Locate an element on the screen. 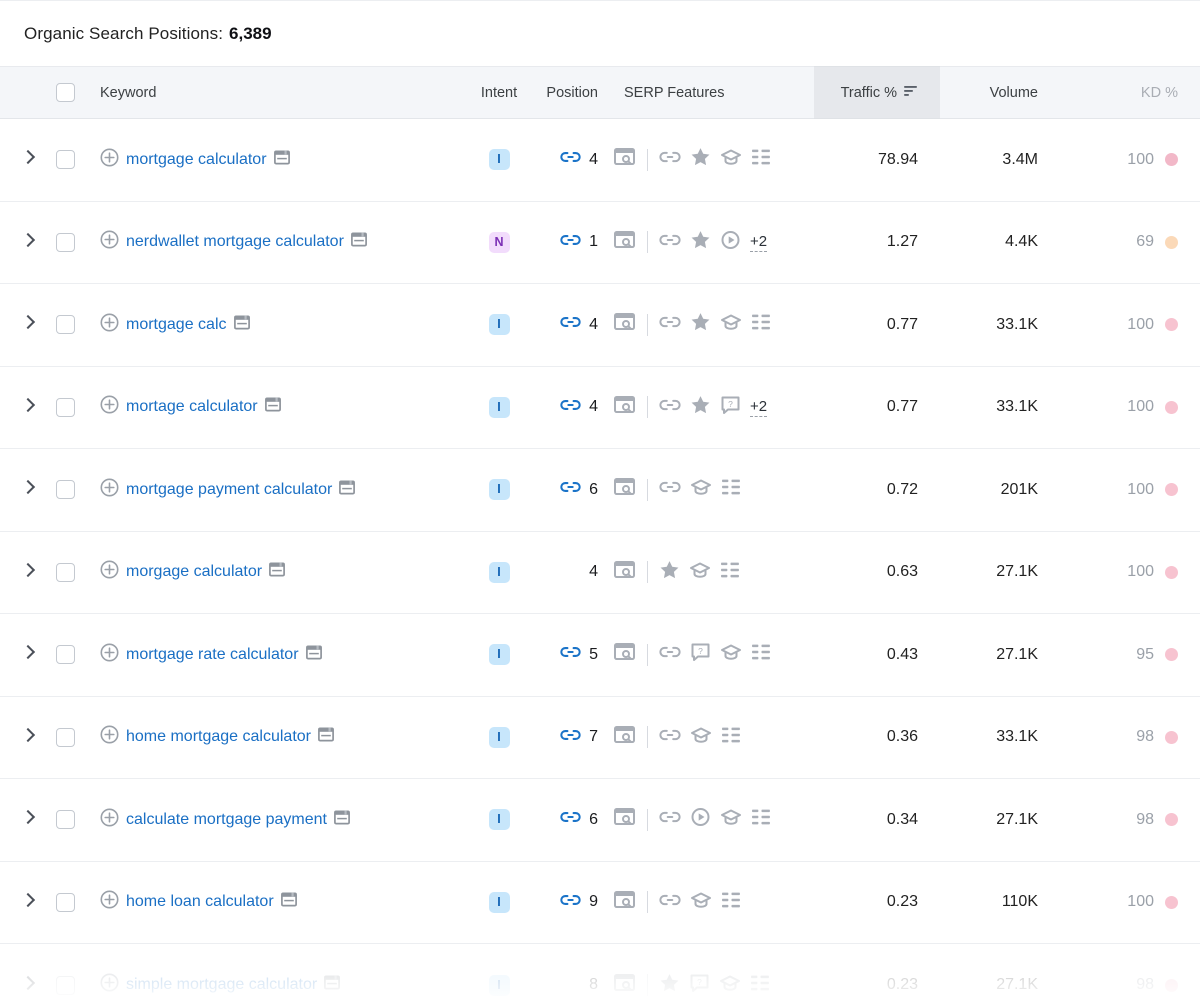 The height and width of the screenshot is (1006, 1200). keyword-link: home mortgage calculator is located at coordinates (218, 737).